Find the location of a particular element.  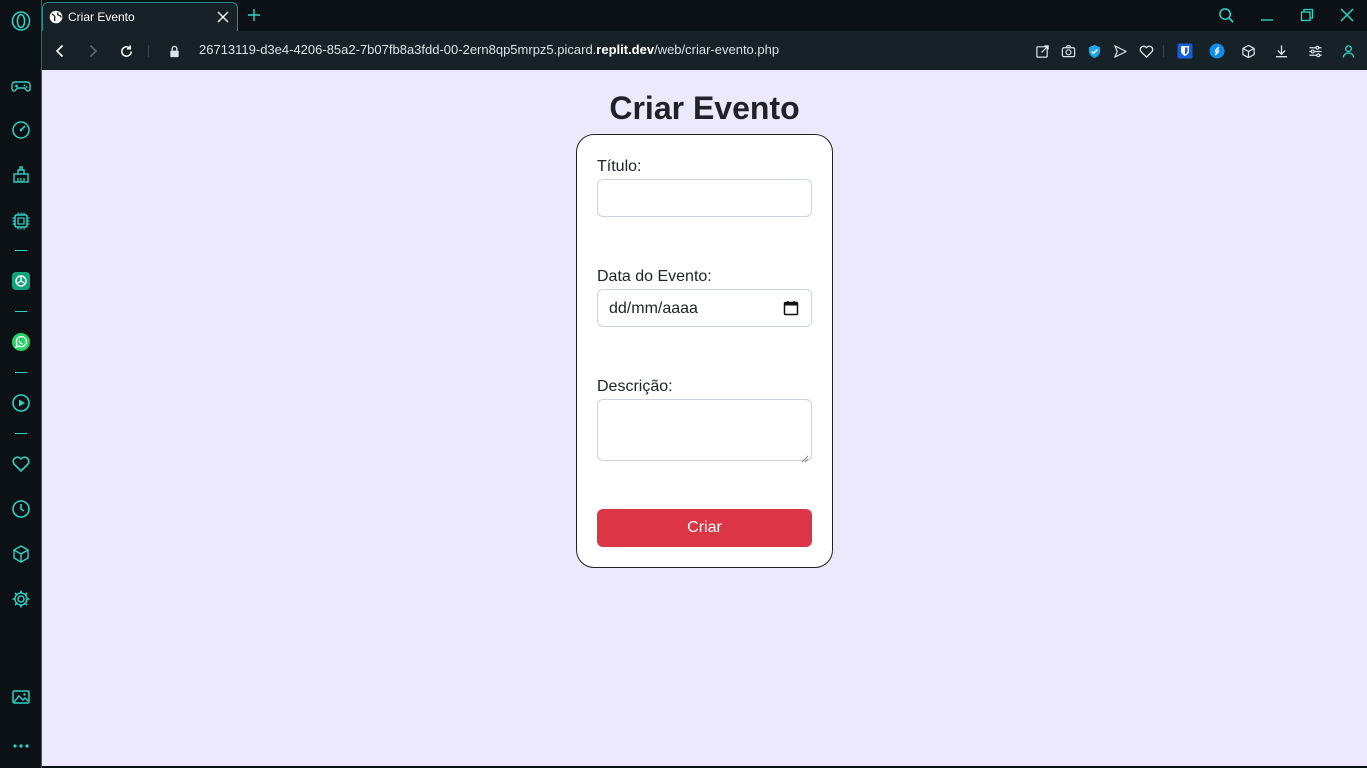

opera-logo-icon is located at coordinates (21, 21).